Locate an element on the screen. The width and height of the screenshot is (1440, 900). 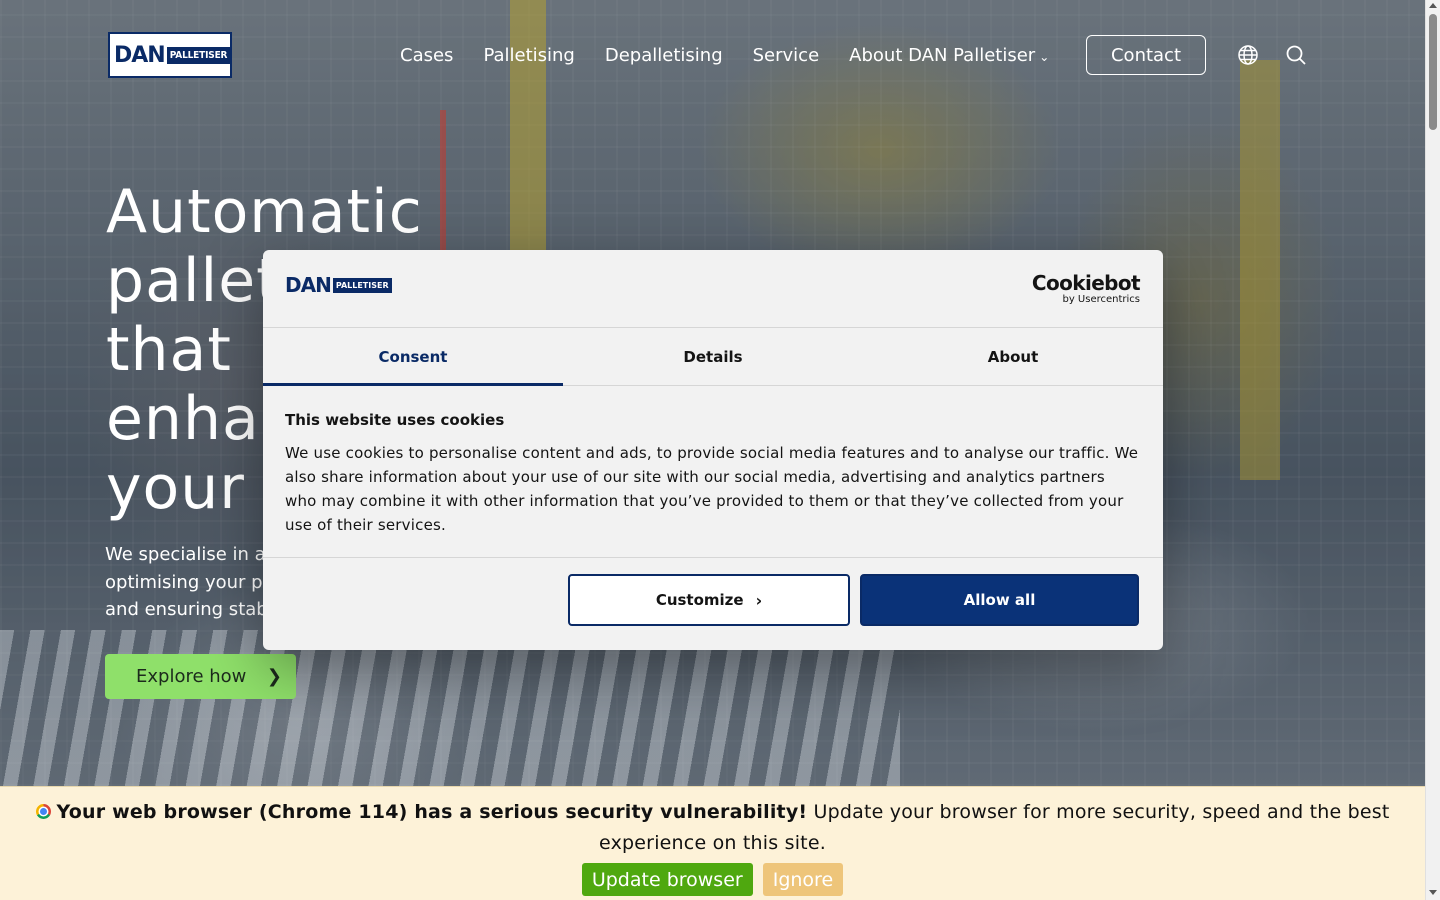
page-scrollbar is located at coordinates (1432, 450).